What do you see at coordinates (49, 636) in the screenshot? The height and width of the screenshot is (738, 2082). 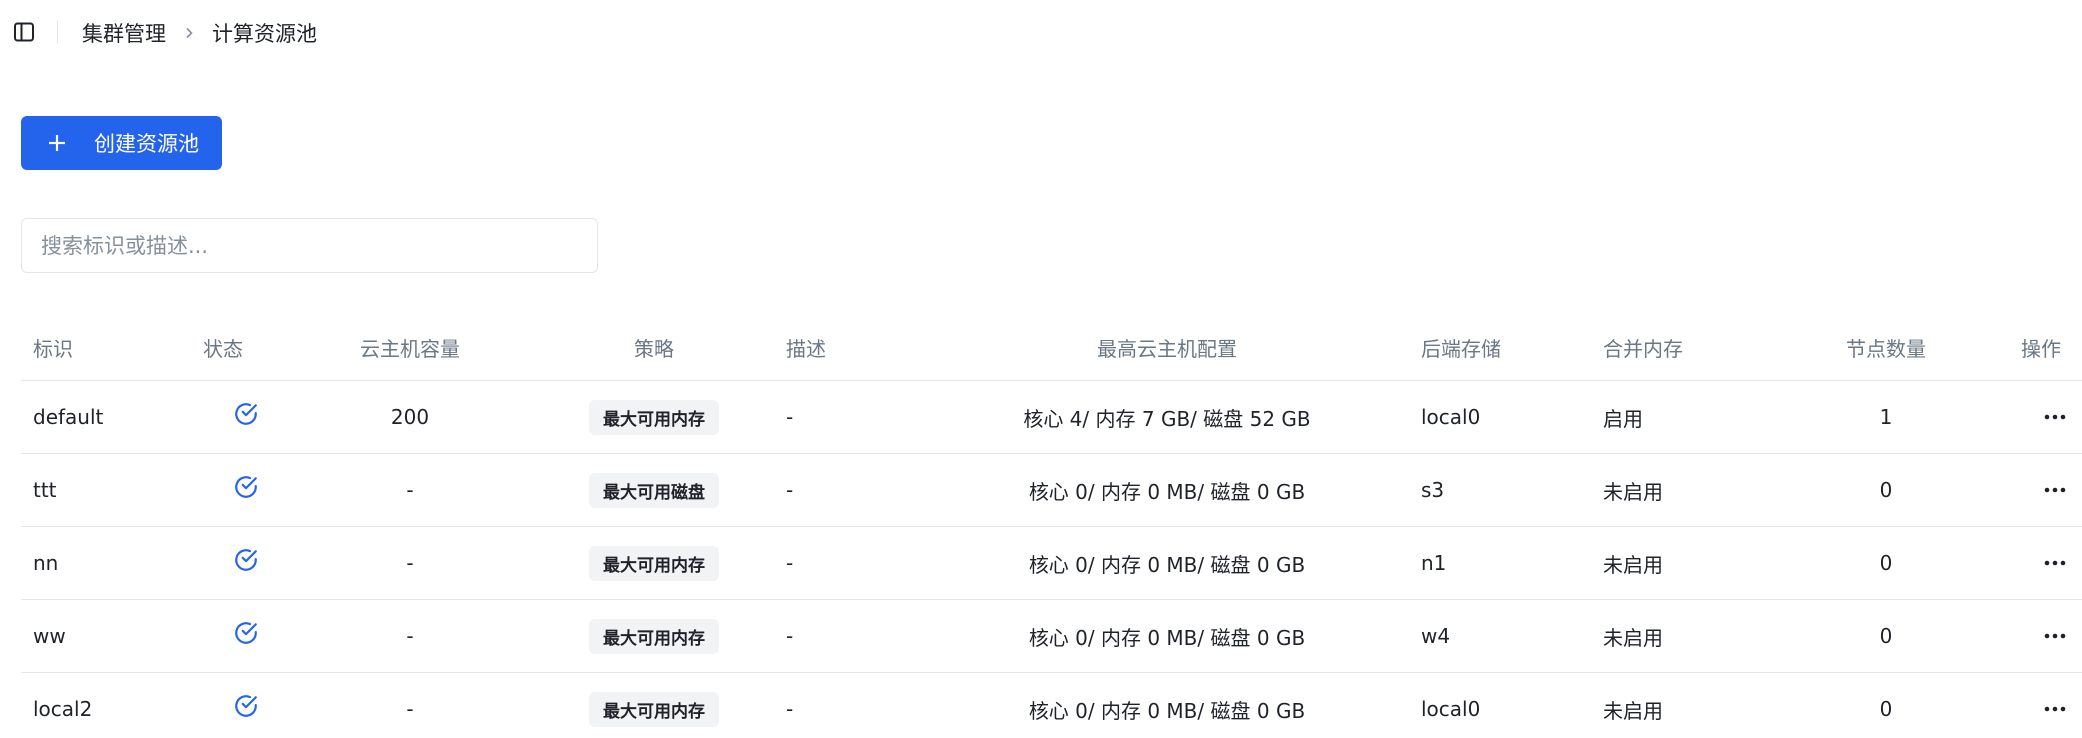 I see `cell-id: ww` at bounding box center [49, 636].